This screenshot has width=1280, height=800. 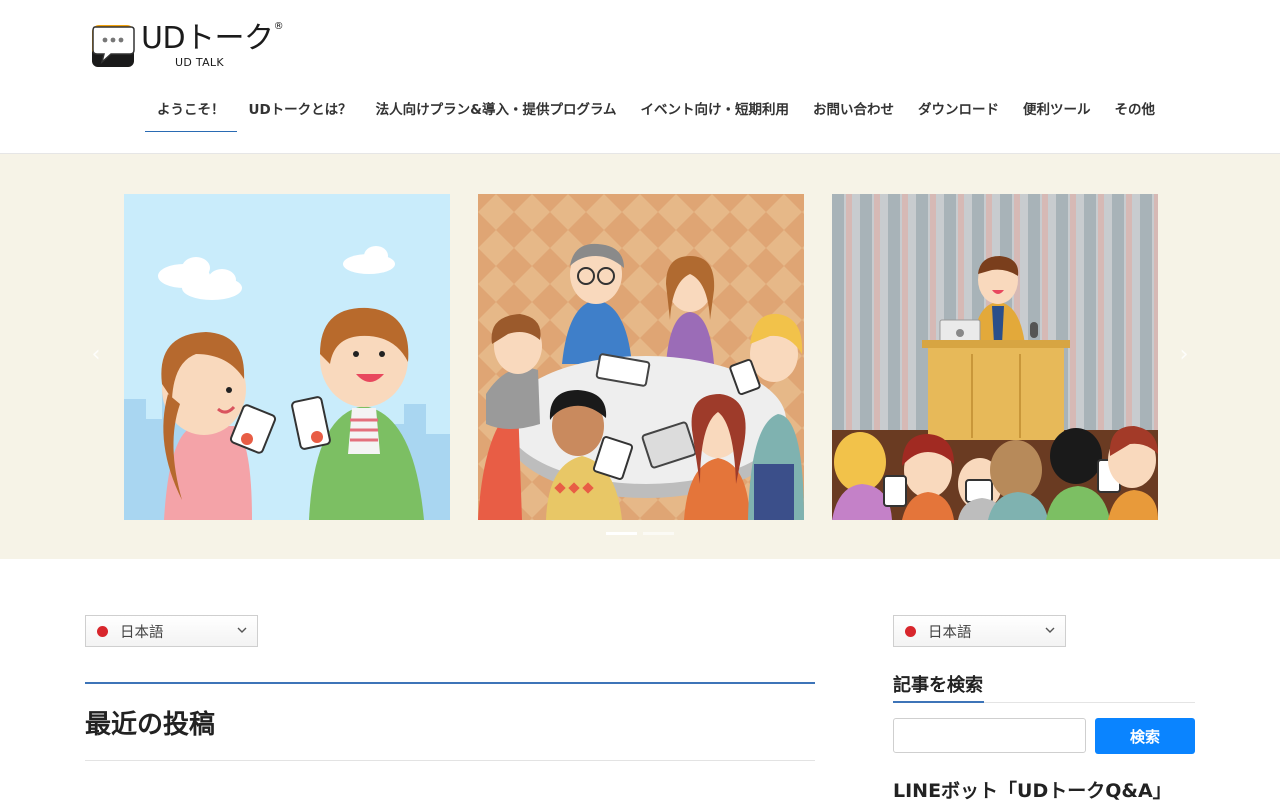 What do you see at coordinates (278, 26) in the screenshot?
I see `registered-mark: ®` at bounding box center [278, 26].